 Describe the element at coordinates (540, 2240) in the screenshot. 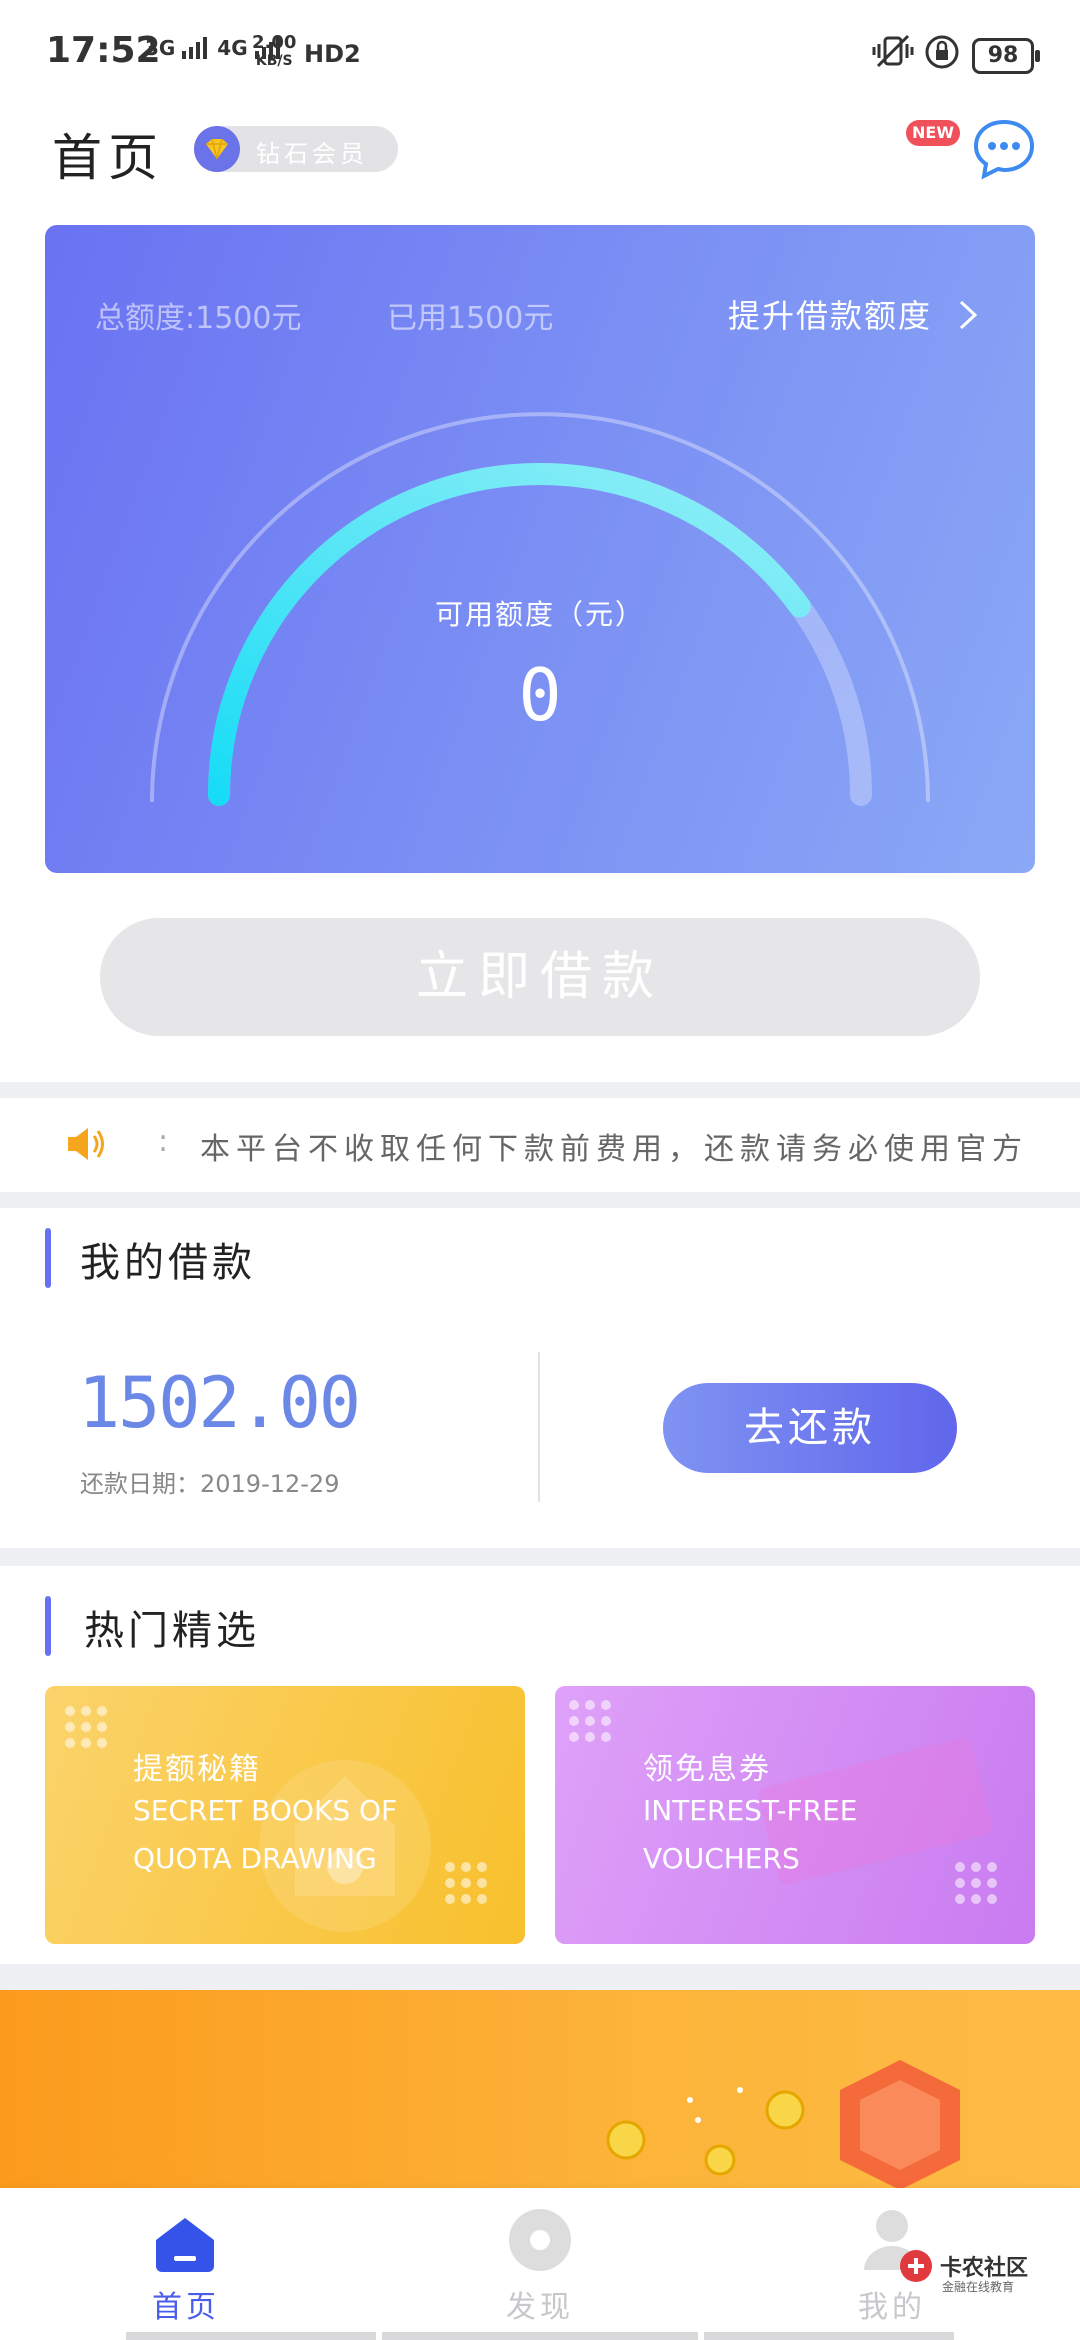

I see `discover-icon` at that location.